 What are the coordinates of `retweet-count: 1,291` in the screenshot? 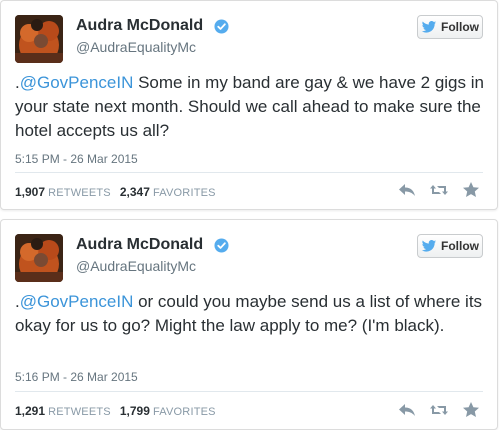 It's located at (30, 411).